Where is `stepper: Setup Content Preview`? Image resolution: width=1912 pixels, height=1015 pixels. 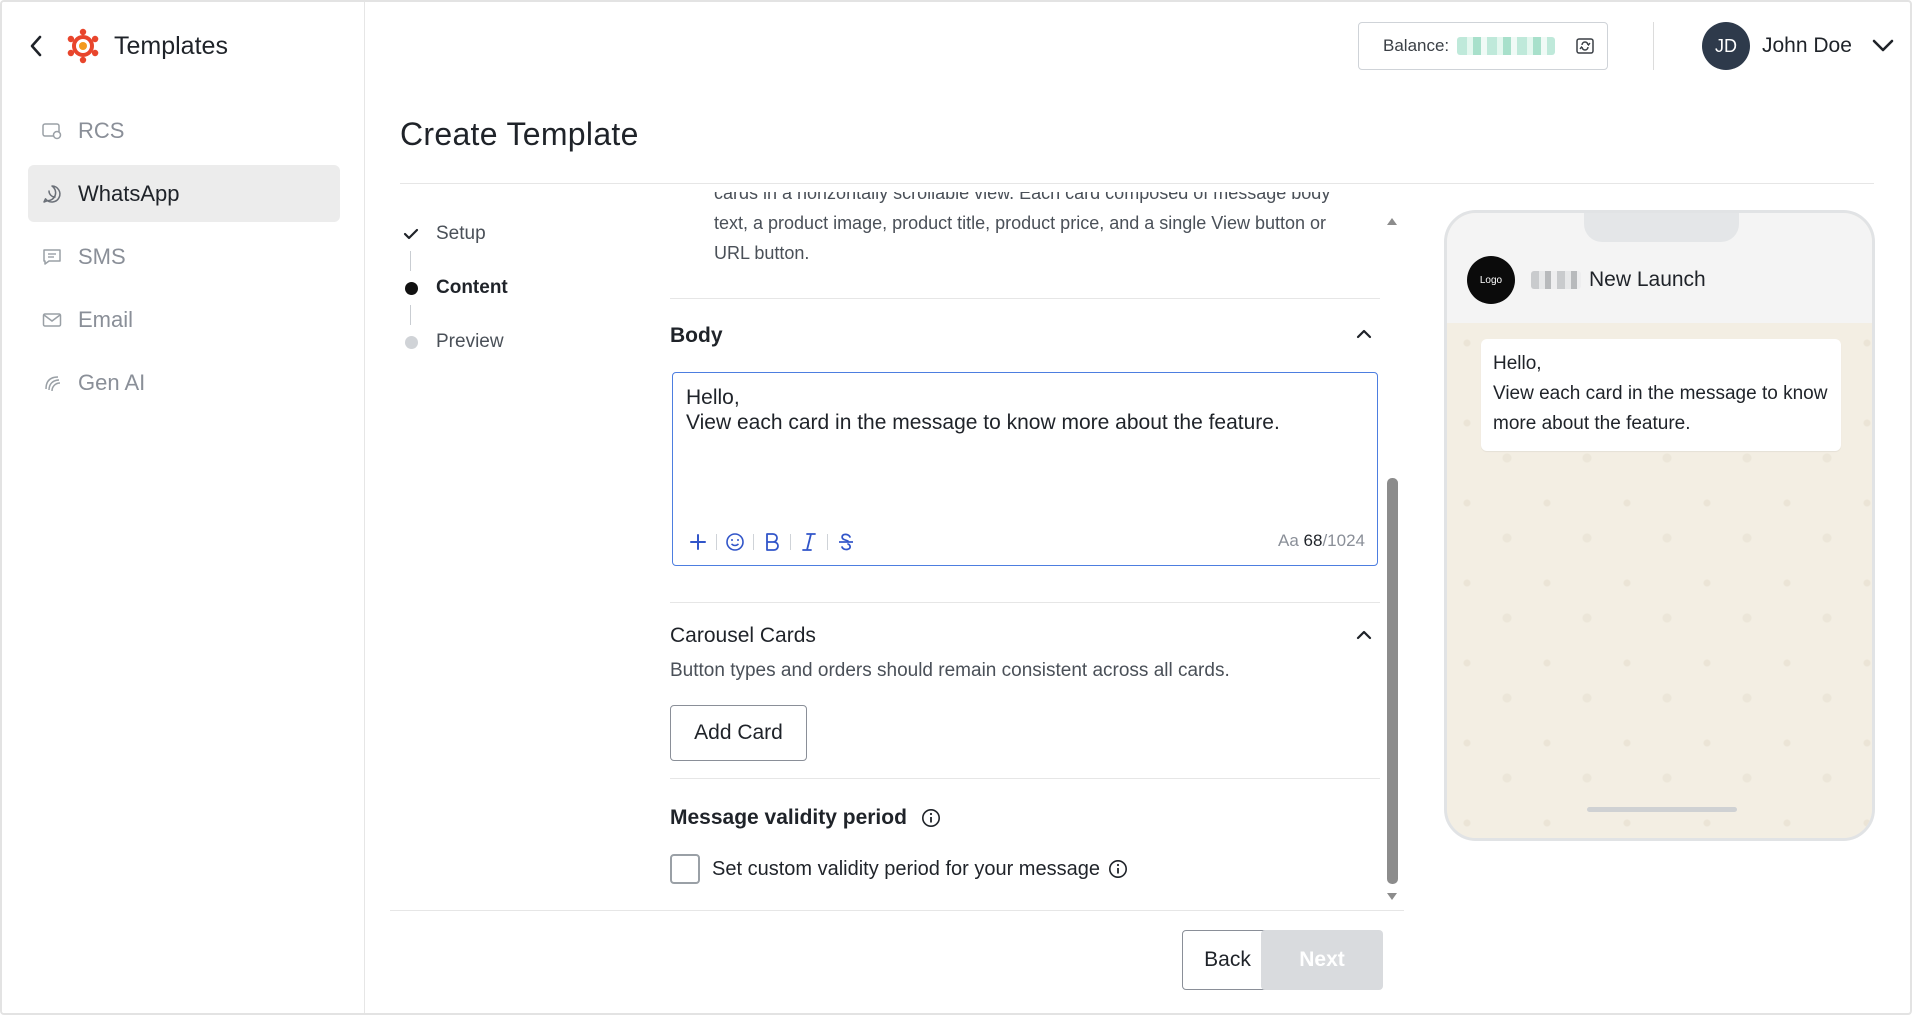
stepper: Setup Content Preview is located at coordinates (455, 288).